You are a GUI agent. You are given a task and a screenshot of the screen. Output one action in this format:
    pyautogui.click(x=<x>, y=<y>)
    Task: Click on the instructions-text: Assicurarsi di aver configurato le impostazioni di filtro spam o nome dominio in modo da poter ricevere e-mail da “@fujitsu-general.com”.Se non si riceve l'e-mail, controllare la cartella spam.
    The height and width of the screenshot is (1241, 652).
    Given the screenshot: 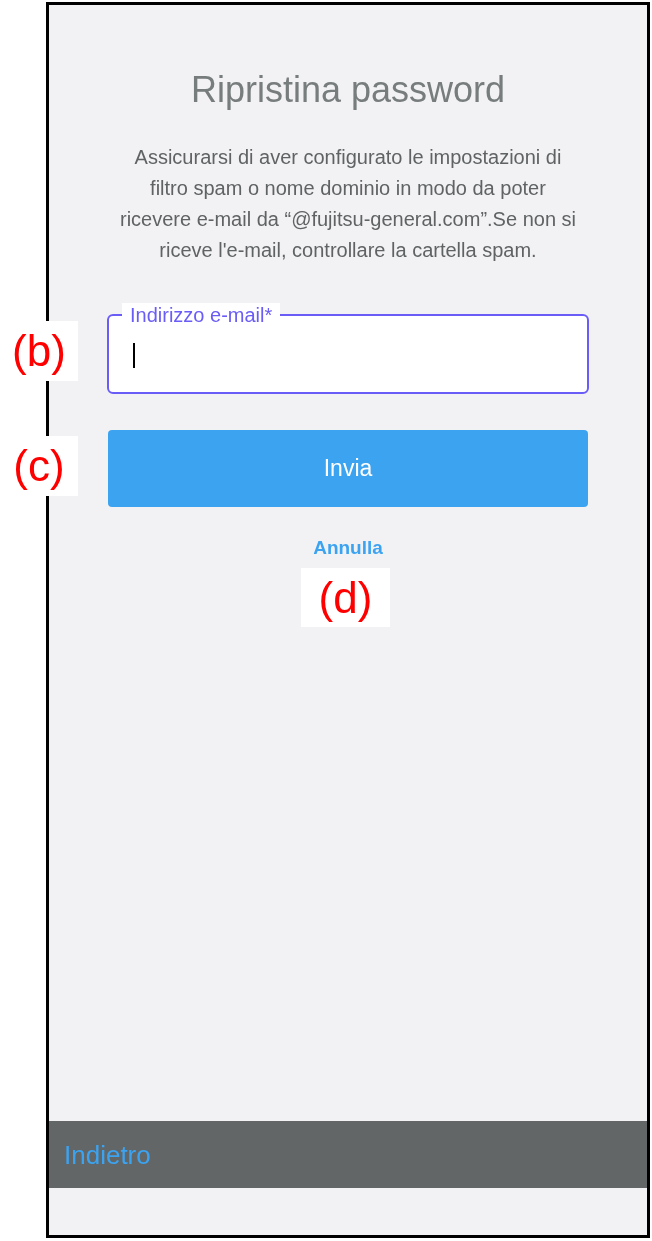 What is the action you would take?
    pyautogui.click(x=347, y=204)
    